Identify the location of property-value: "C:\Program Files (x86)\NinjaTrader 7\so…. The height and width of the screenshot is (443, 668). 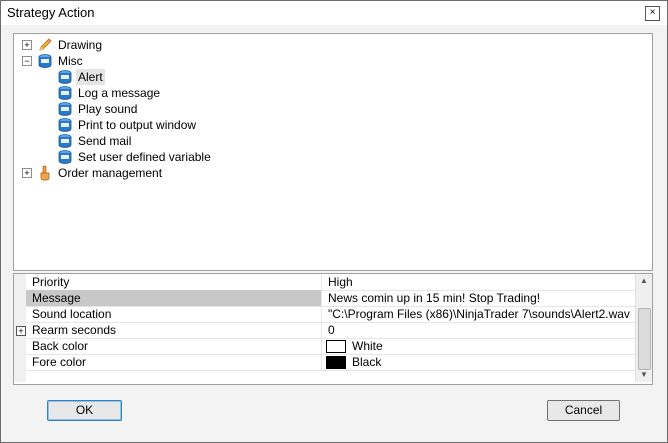
(481, 314).